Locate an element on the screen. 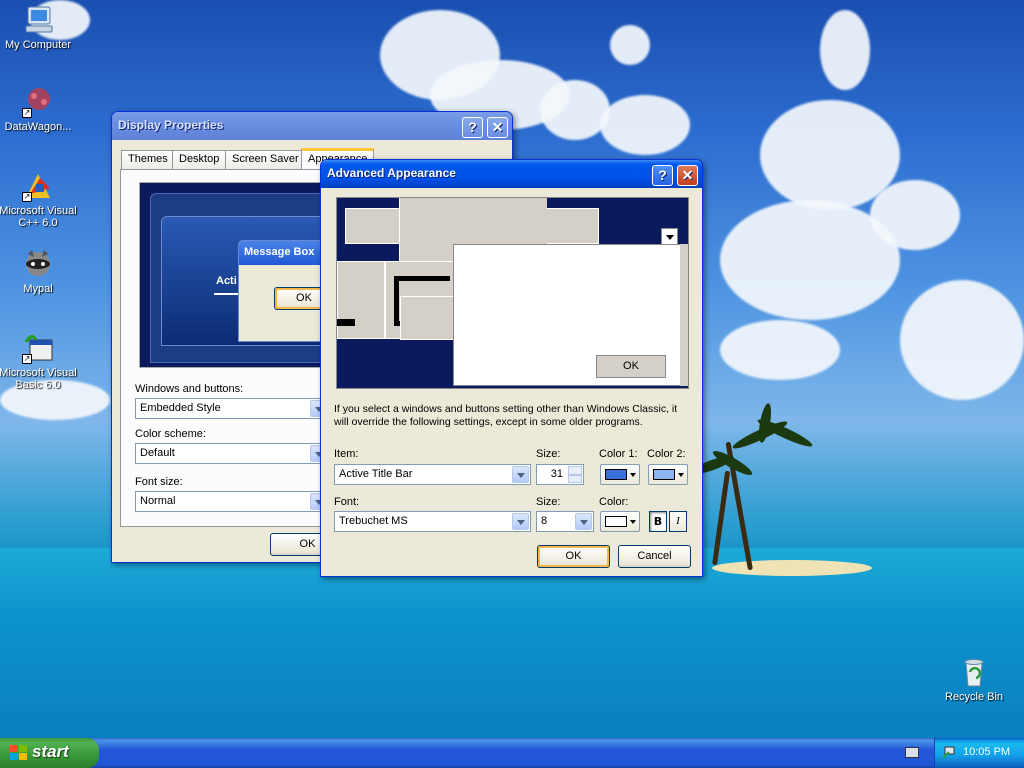 The height and width of the screenshot is (768, 1024). item-value: Active Title Bar is located at coordinates (376, 474).